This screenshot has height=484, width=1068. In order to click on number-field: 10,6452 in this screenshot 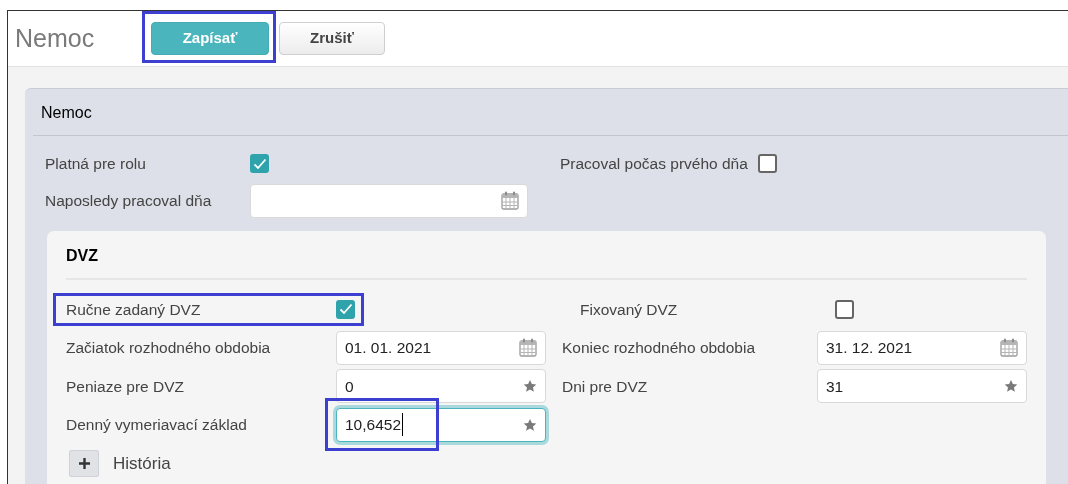, I will do `click(441, 424)`.